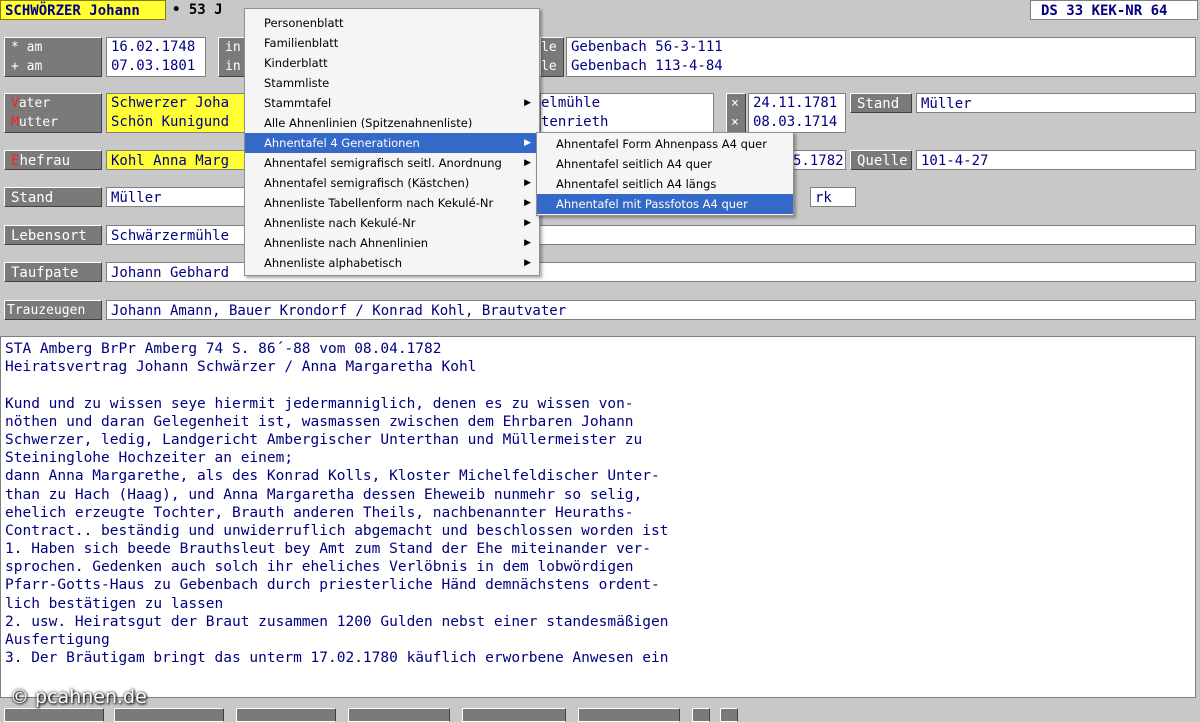  Describe the element at coordinates (627, 103) in the screenshot. I see `father-place: elmühle` at that location.